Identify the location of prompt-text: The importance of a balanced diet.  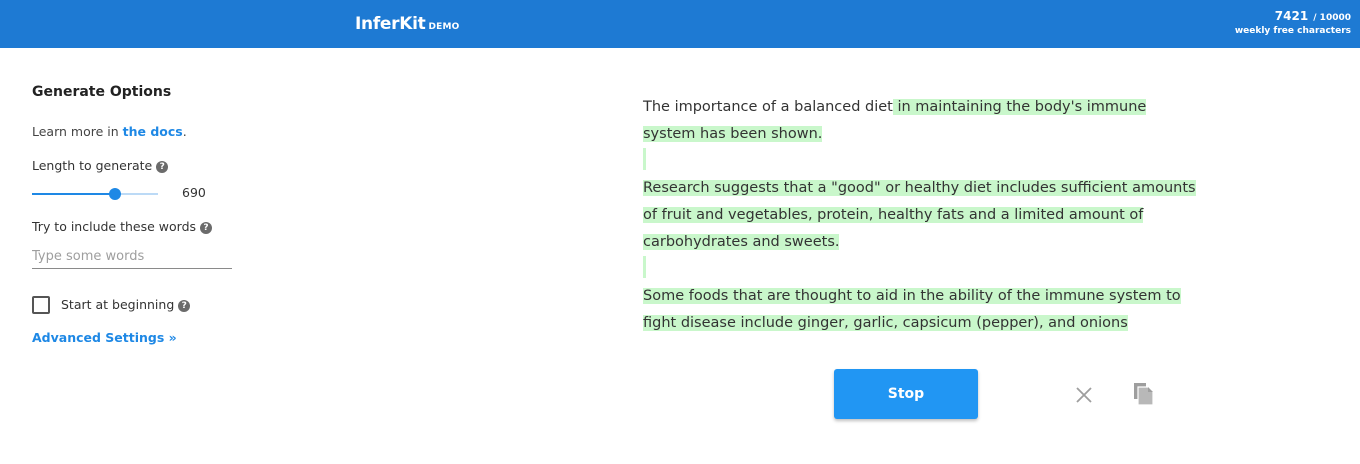
(768, 107).